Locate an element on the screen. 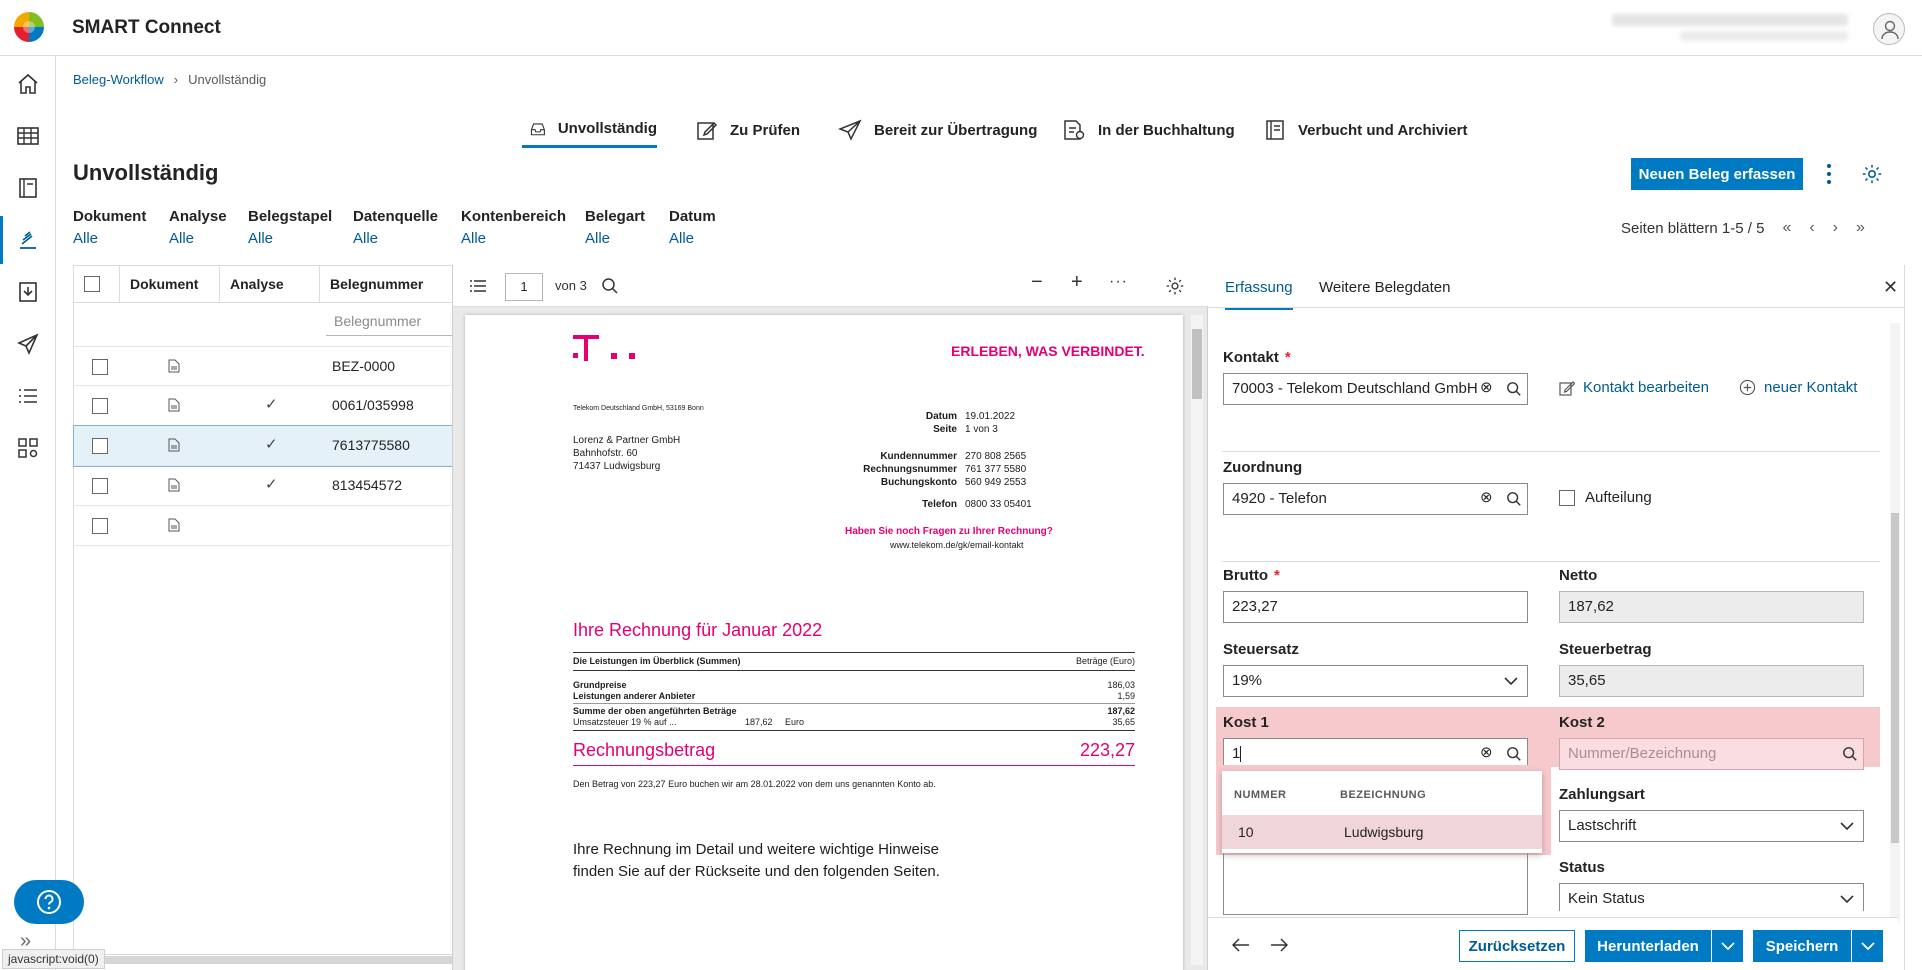 This screenshot has width=1922, height=970. tab-zu-pruefen: Zu Prüfen is located at coordinates (748, 130).